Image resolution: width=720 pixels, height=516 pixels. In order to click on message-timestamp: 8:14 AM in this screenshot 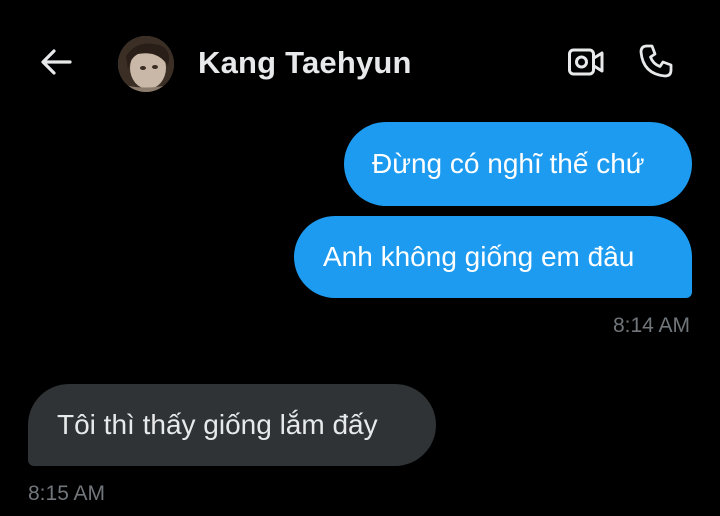, I will do `click(651, 325)`.